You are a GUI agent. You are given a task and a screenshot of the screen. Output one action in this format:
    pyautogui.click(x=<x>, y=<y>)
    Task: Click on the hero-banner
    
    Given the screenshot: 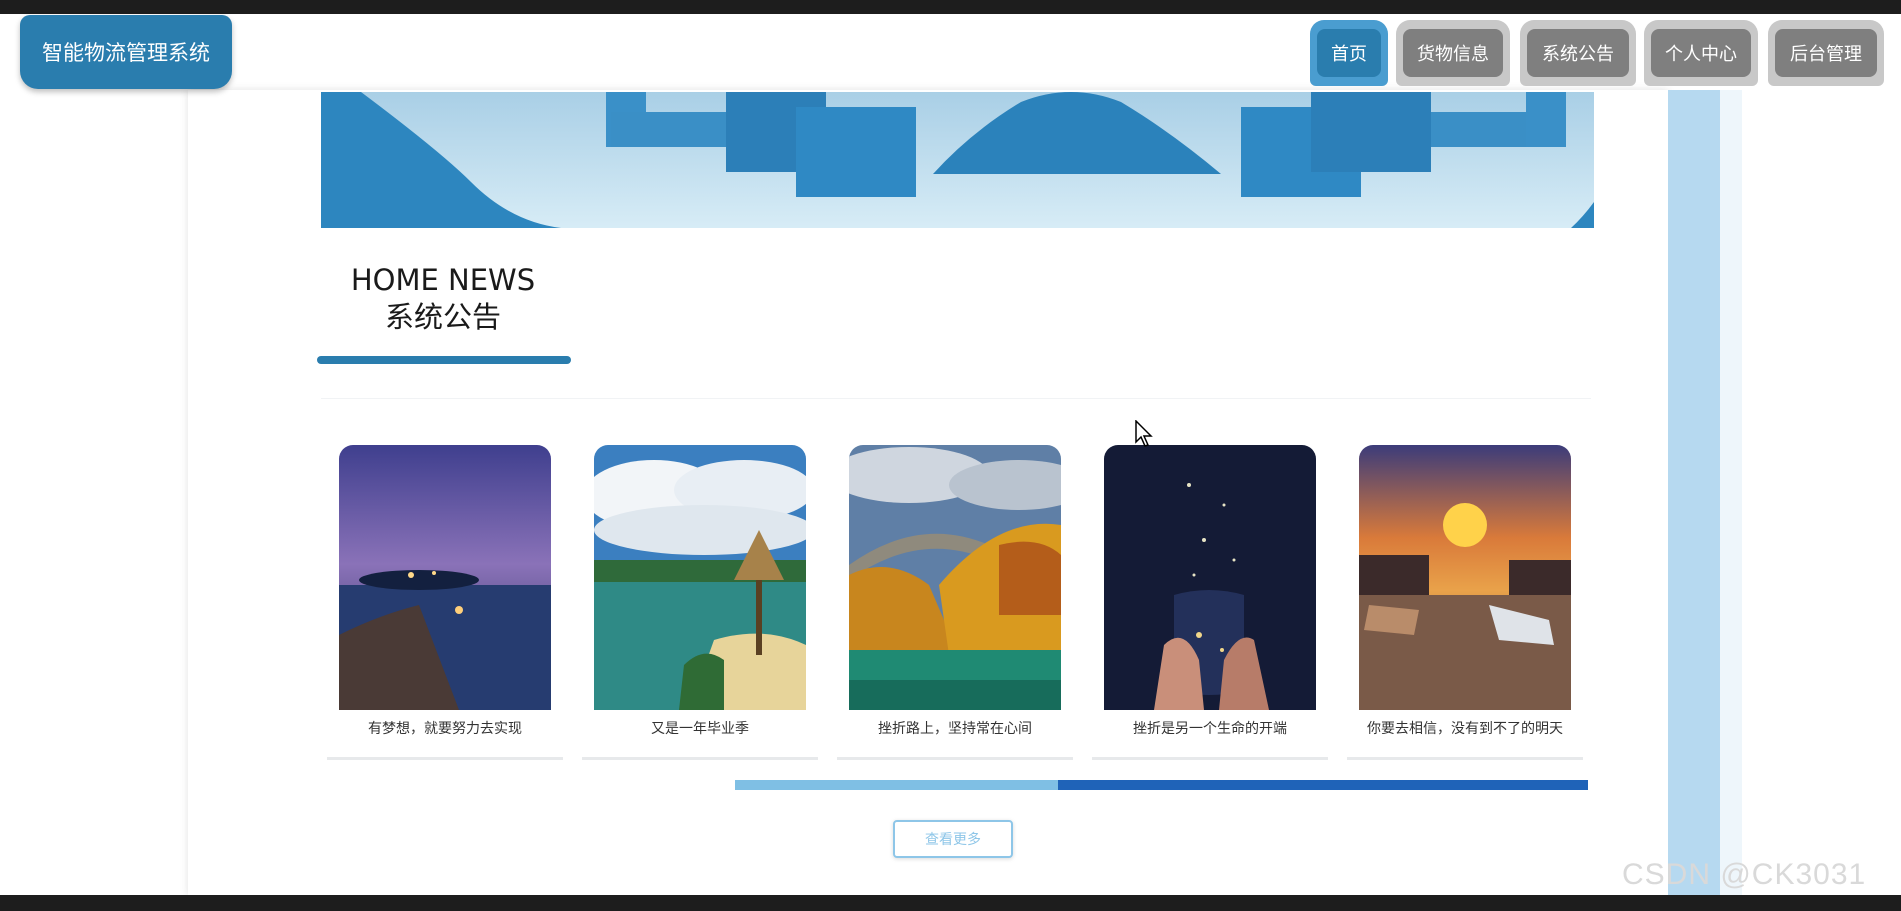 What is the action you would take?
    pyautogui.click(x=957, y=160)
    